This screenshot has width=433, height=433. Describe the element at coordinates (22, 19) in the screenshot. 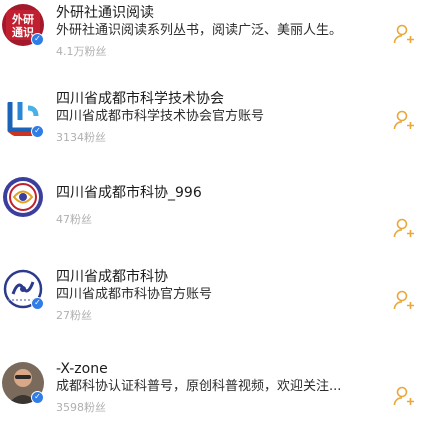

I see `svg-text: 外研` at that location.